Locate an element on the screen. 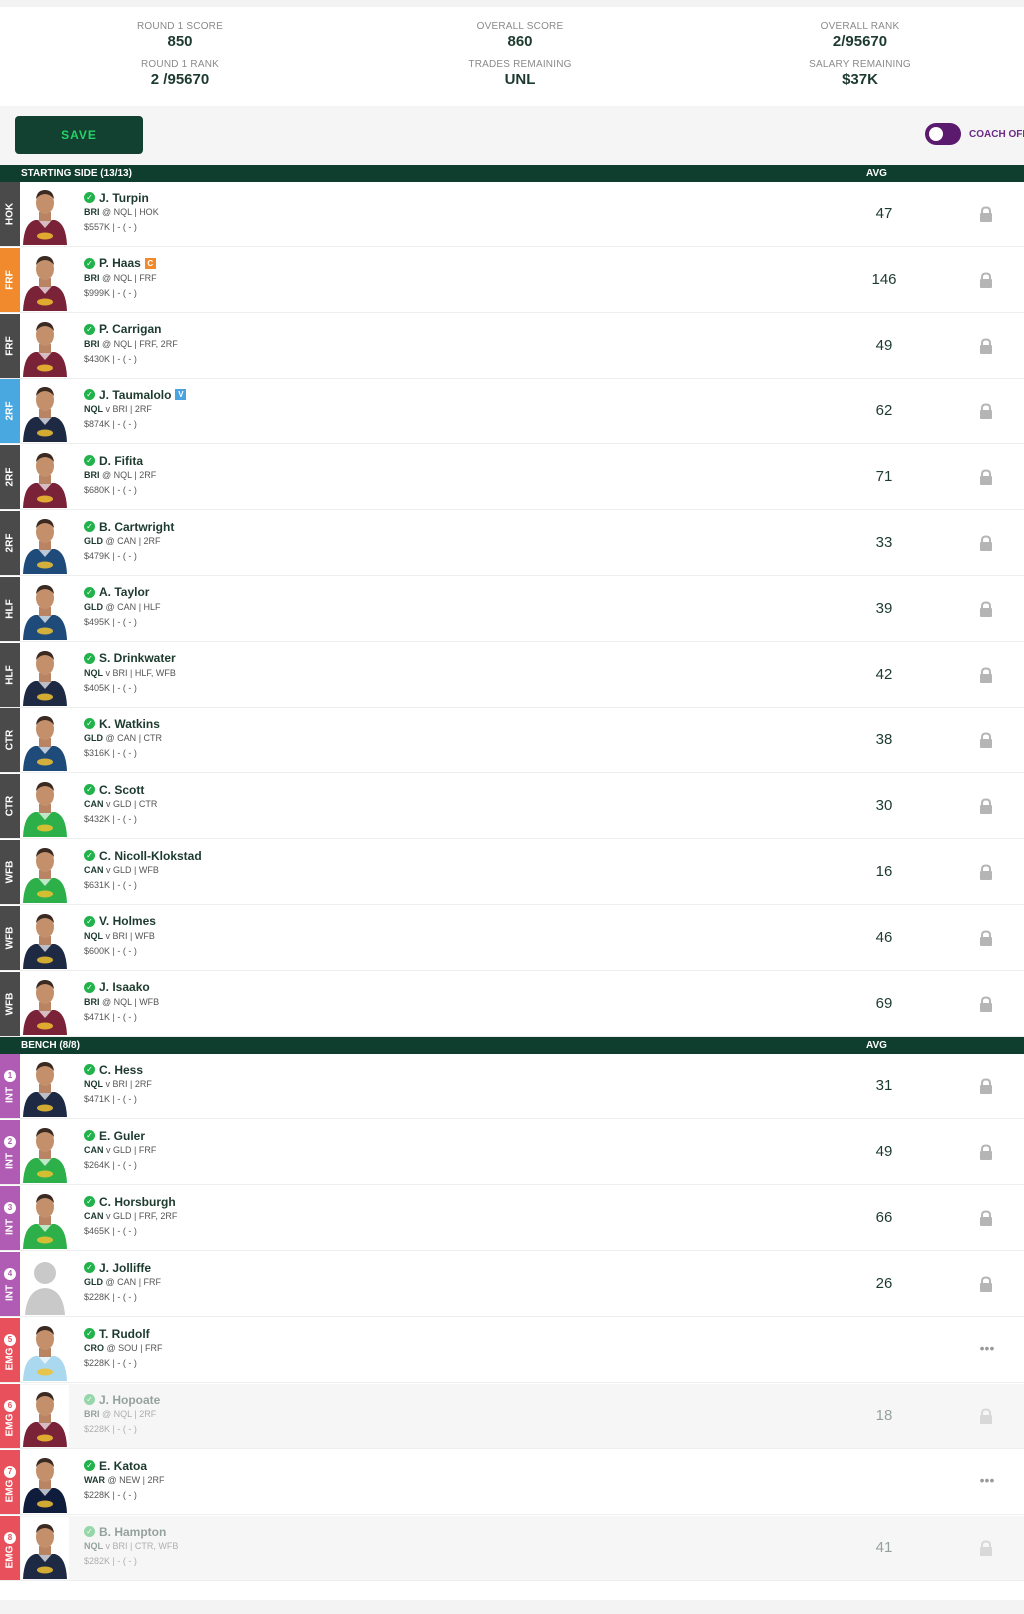 The width and height of the screenshot is (1024, 1614). player-name-line: ✓ E. Guler is located at coordinates (120, 1135).